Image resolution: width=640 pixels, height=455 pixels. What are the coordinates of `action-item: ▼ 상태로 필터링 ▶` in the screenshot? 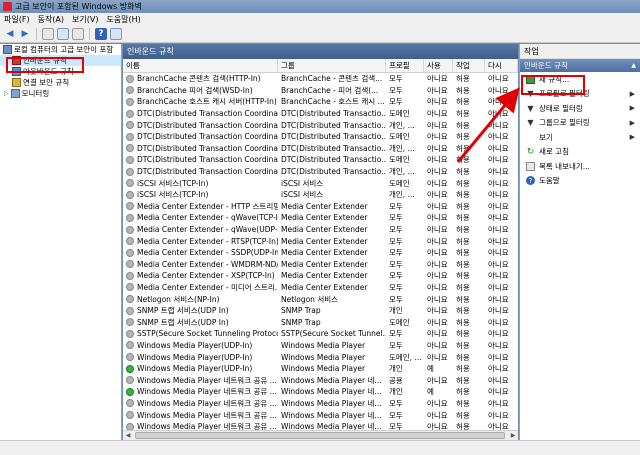 It's located at (580, 108).